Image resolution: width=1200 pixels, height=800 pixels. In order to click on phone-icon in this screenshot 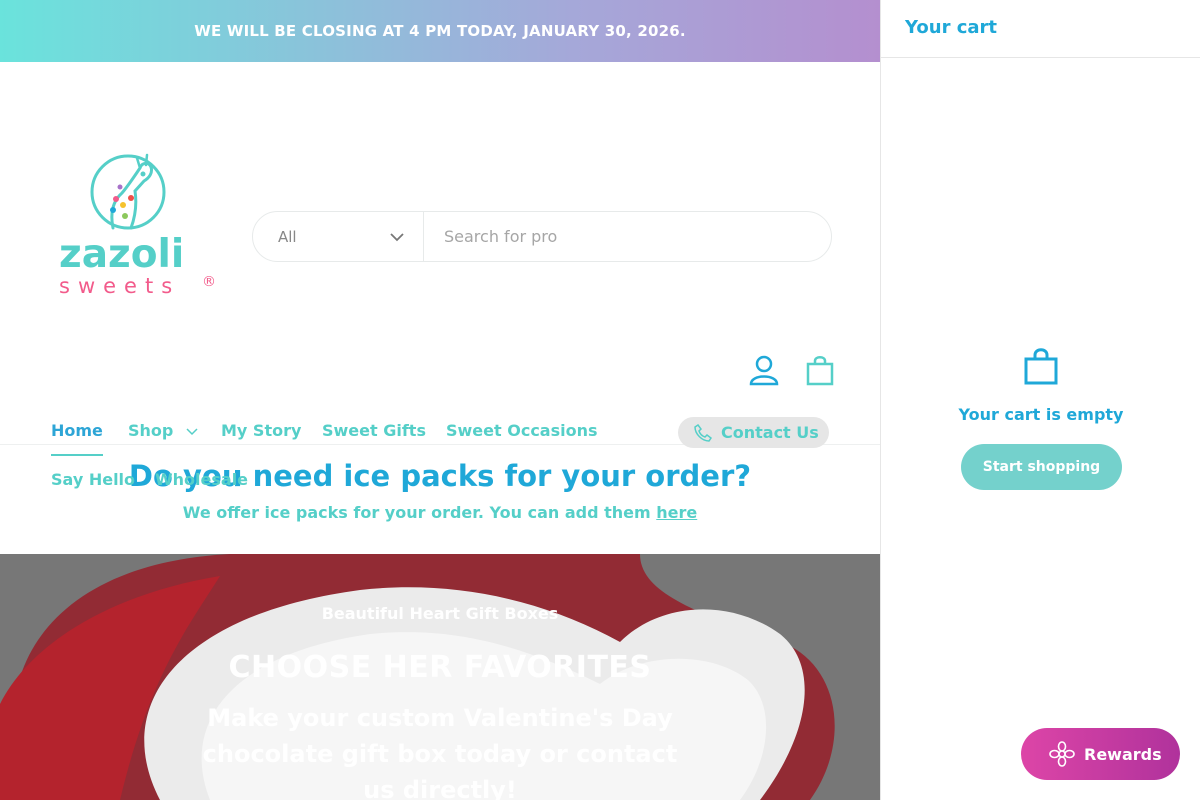, I will do `click(703, 432)`.